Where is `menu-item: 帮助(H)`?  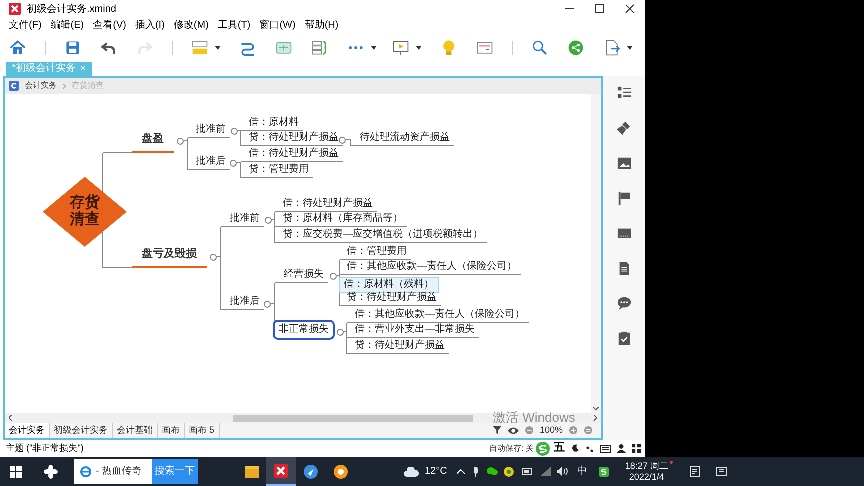 menu-item: 帮助(H) is located at coordinates (321, 25).